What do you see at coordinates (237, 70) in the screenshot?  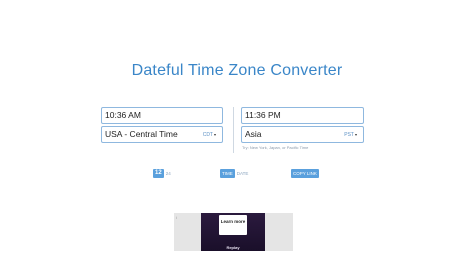 I see `page-title: Dateful Time Zone Converter` at bounding box center [237, 70].